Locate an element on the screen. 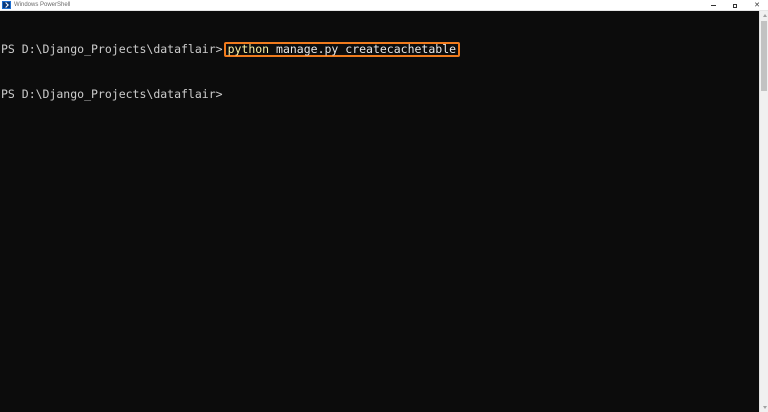 Image resolution: width=768 pixels, height=412 pixels. scroll-up-button is located at coordinates (764, 15).